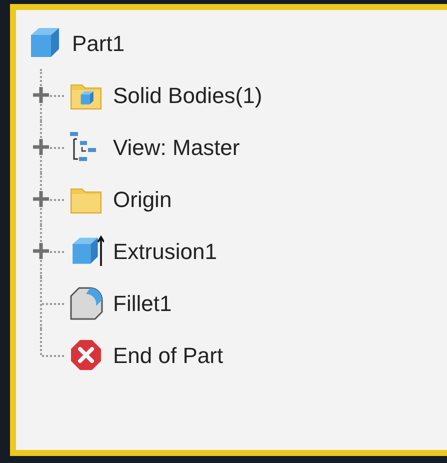 Image resolution: width=447 pixels, height=463 pixels. I want to click on stop-icon, so click(86, 355).